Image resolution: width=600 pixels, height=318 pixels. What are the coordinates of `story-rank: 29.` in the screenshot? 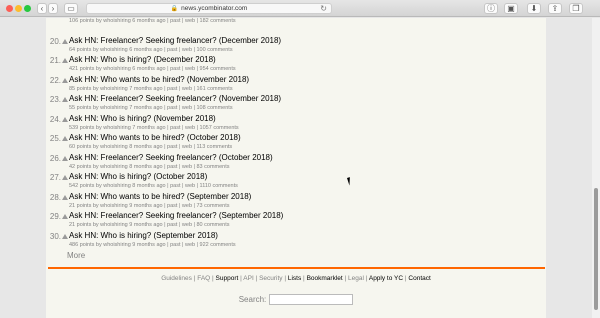 It's located at (55, 216).